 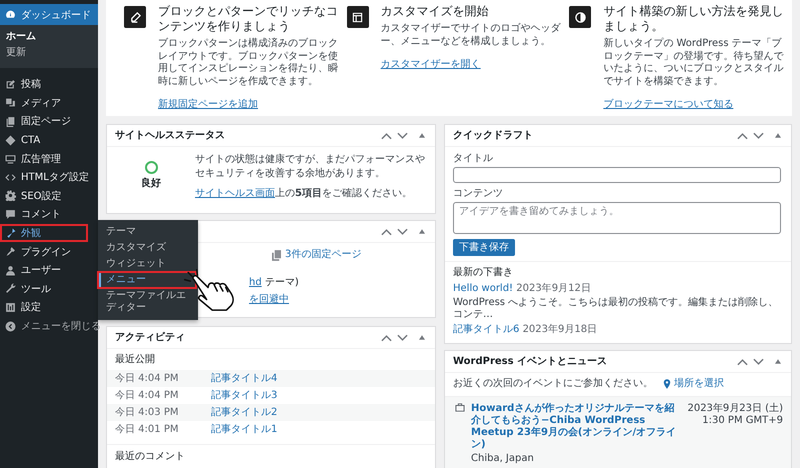 I want to click on sidebar-item: 広告管理, so click(x=49, y=158).